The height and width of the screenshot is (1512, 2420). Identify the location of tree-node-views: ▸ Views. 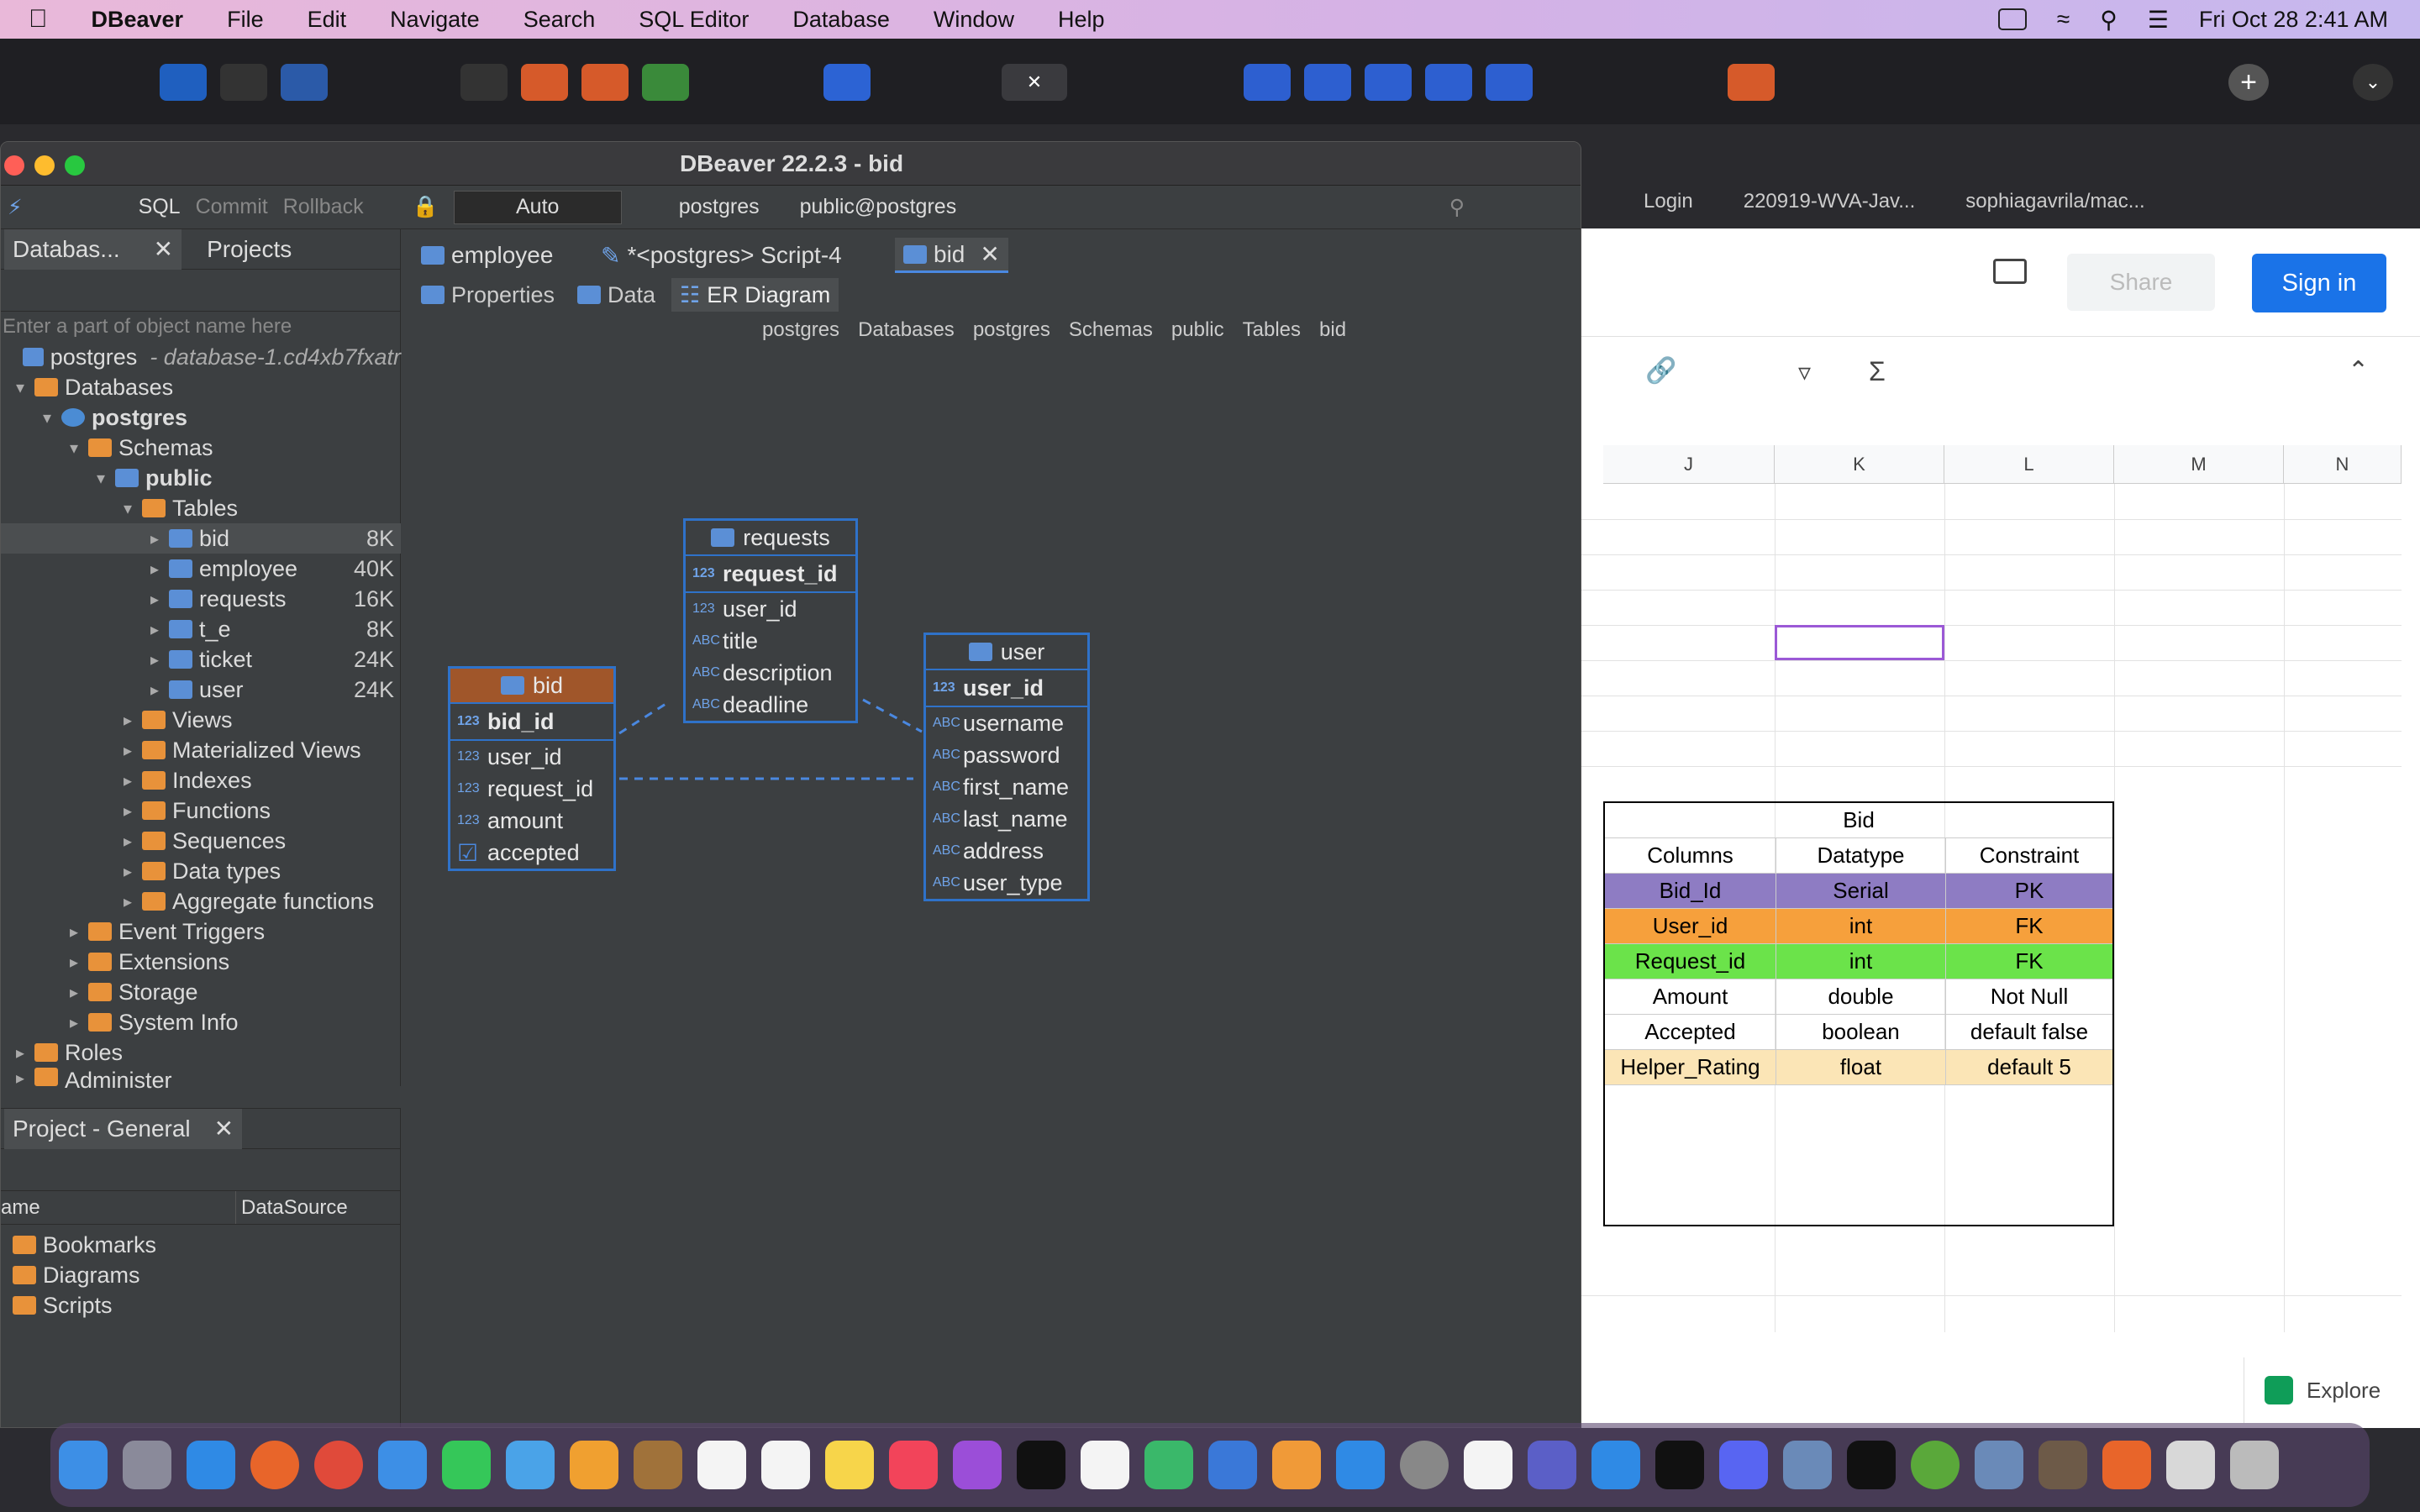
(201, 720).